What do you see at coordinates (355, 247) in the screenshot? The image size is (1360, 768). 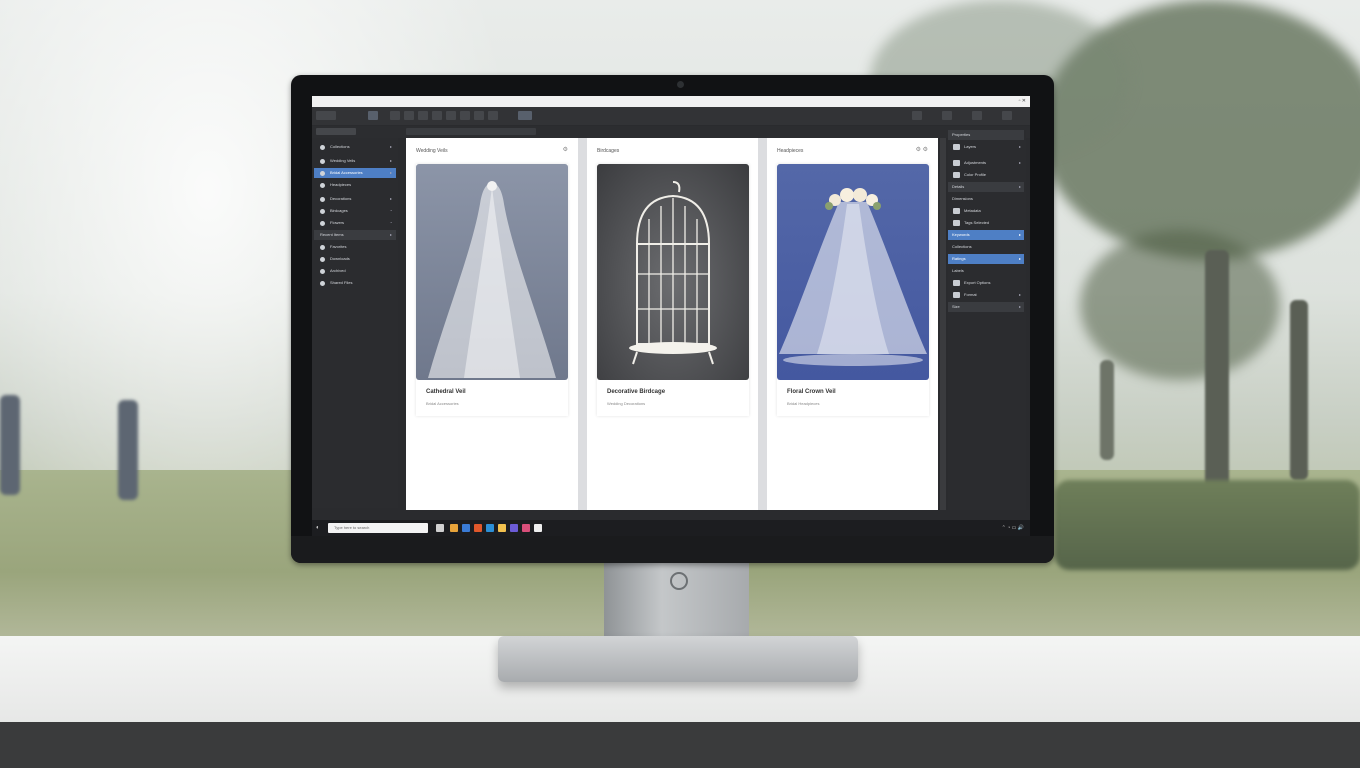 I see `left-panel-item: Favorites` at bounding box center [355, 247].